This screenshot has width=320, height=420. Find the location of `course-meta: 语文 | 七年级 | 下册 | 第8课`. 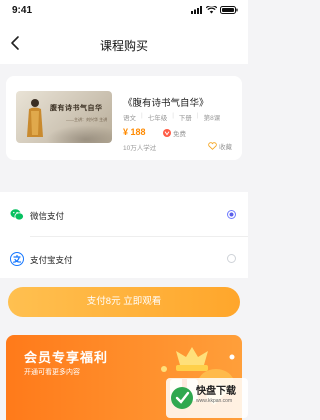

course-meta: 语文 | 七年级 | 下册 | 第8课 is located at coordinates (171, 117).